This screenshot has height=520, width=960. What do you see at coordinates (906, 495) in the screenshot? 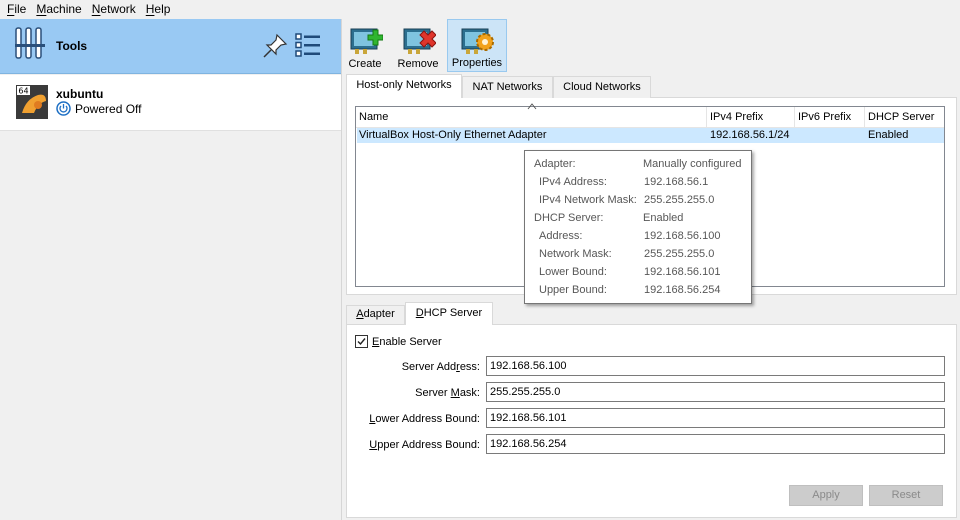
I see `reset-button: Reset` at bounding box center [906, 495].